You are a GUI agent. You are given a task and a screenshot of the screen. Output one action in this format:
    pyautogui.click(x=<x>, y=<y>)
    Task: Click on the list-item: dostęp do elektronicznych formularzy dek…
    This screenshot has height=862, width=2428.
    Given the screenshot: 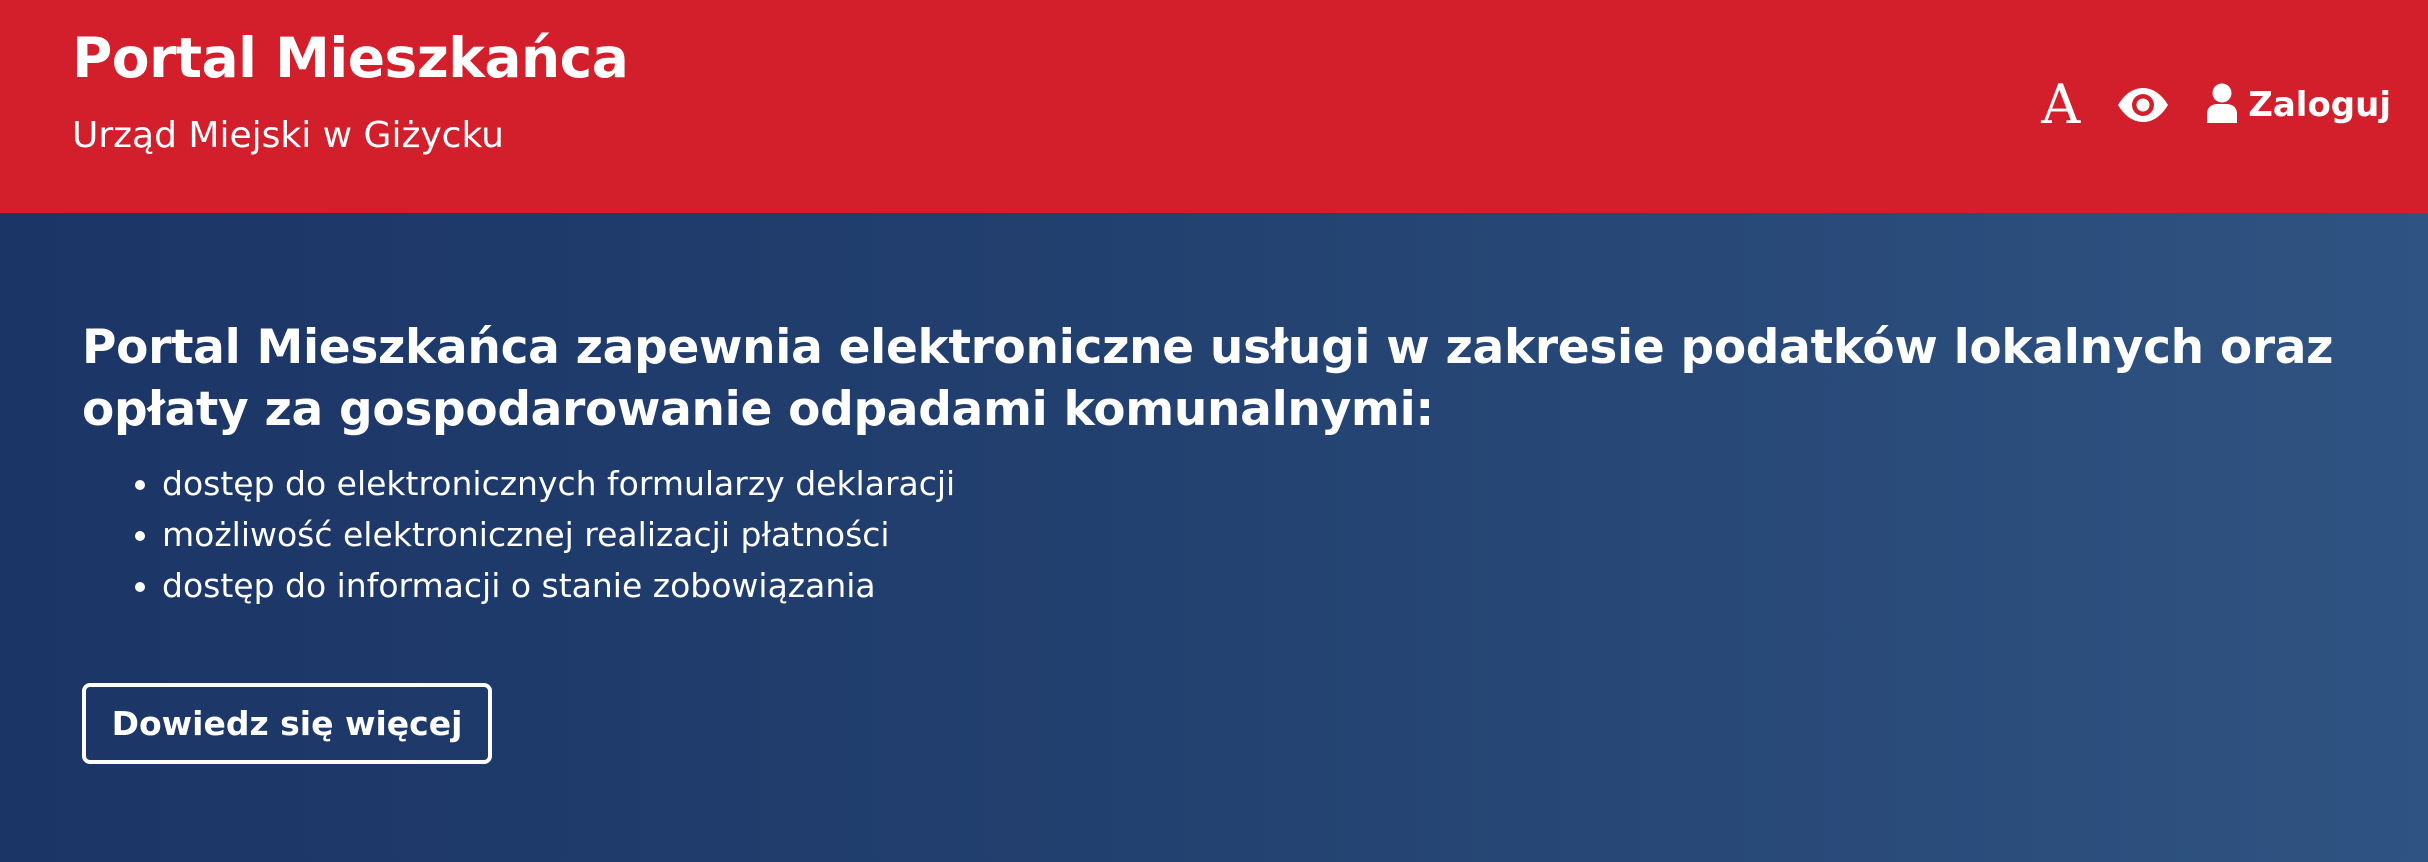 What is the action you would take?
    pyautogui.click(x=558, y=483)
    